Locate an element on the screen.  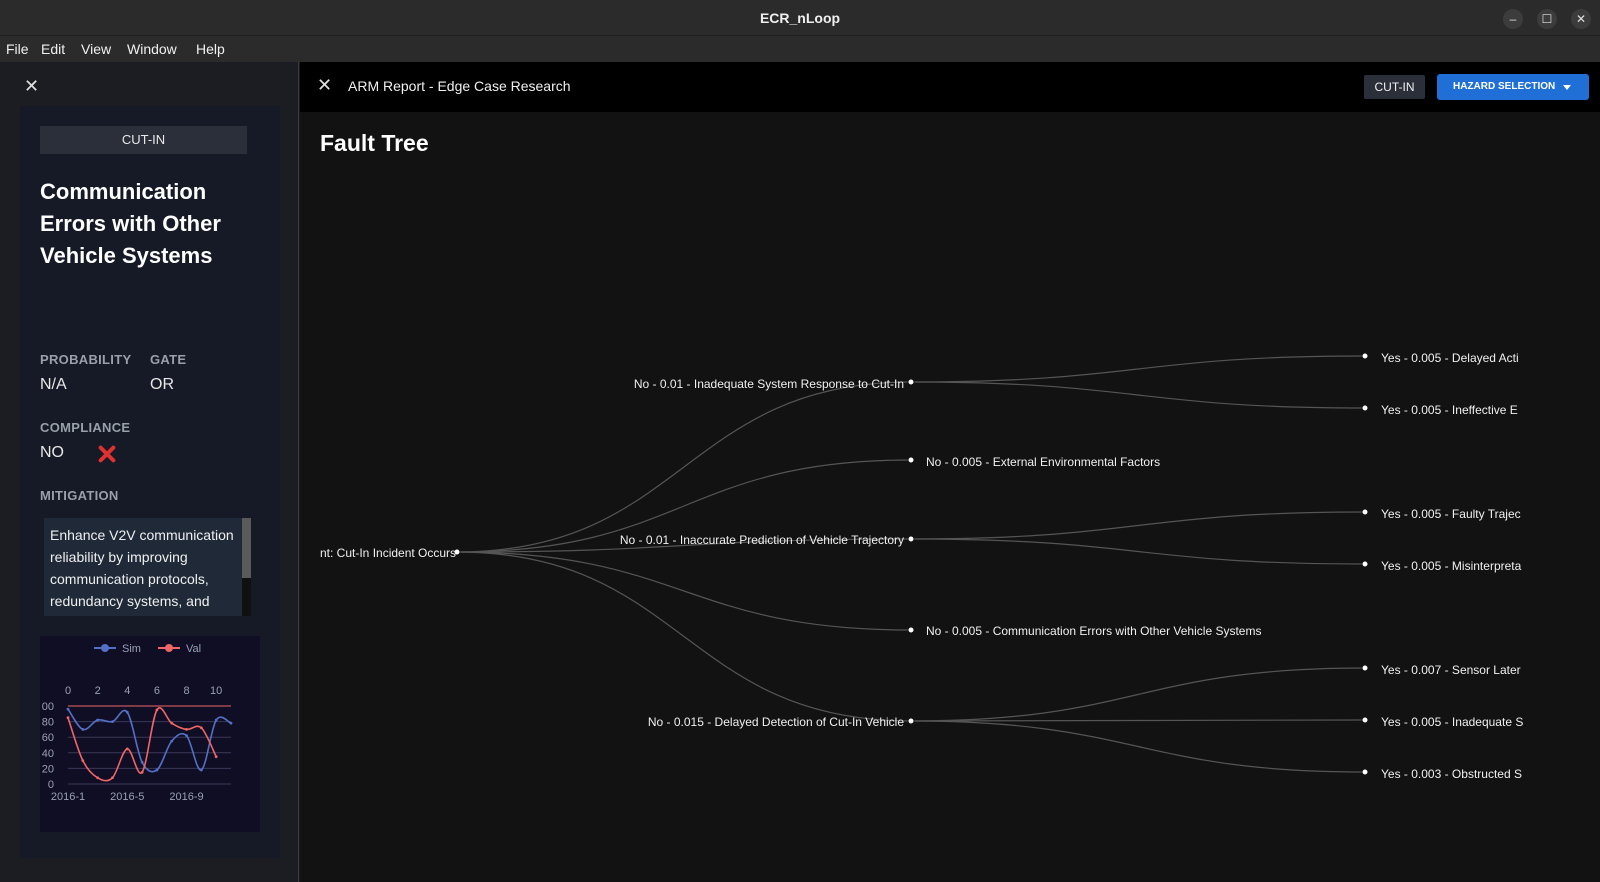
menu-bar: File Edit View Window Help is located at coordinates (800, 49).